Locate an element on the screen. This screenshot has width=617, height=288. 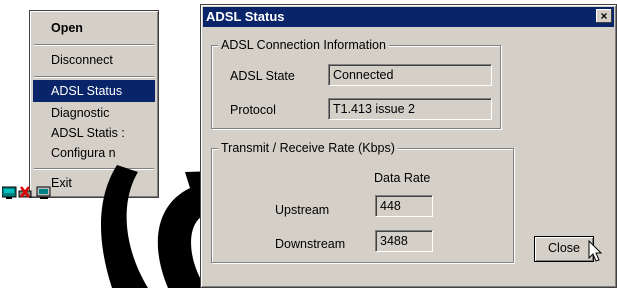
mouse-cursor-icon is located at coordinates (595, 251).